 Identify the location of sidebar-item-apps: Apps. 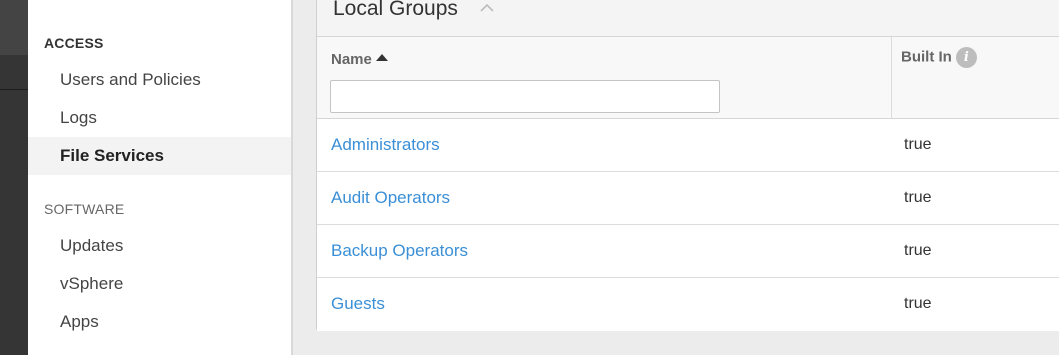
(159, 322).